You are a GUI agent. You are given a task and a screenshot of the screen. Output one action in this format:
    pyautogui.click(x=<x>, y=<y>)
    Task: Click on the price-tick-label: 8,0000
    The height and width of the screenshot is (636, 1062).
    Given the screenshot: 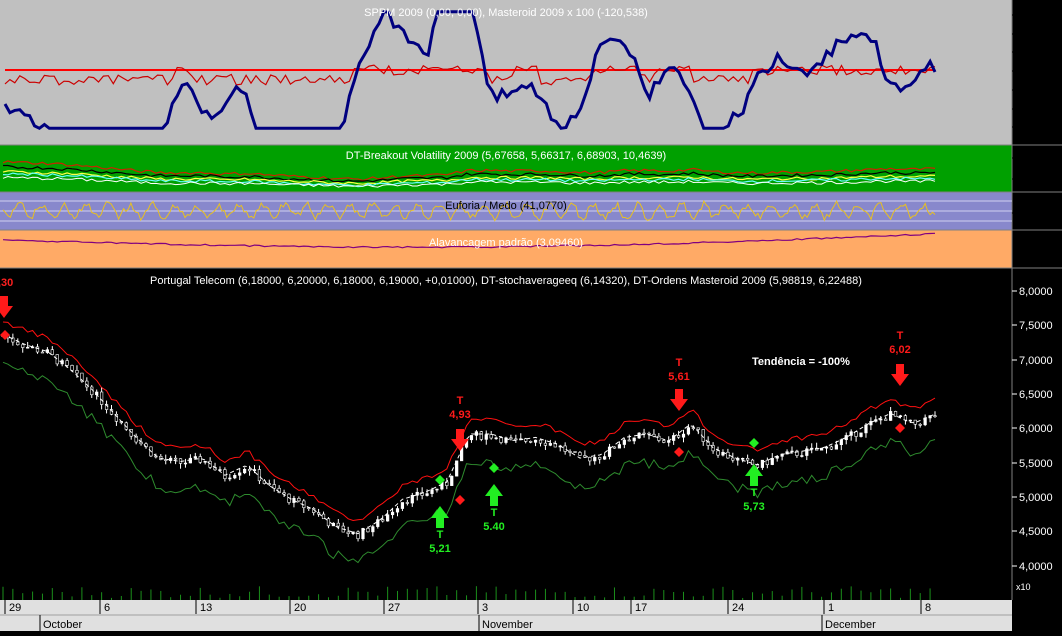 What is the action you would take?
    pyautogui.click(x=1036, y=292)
    